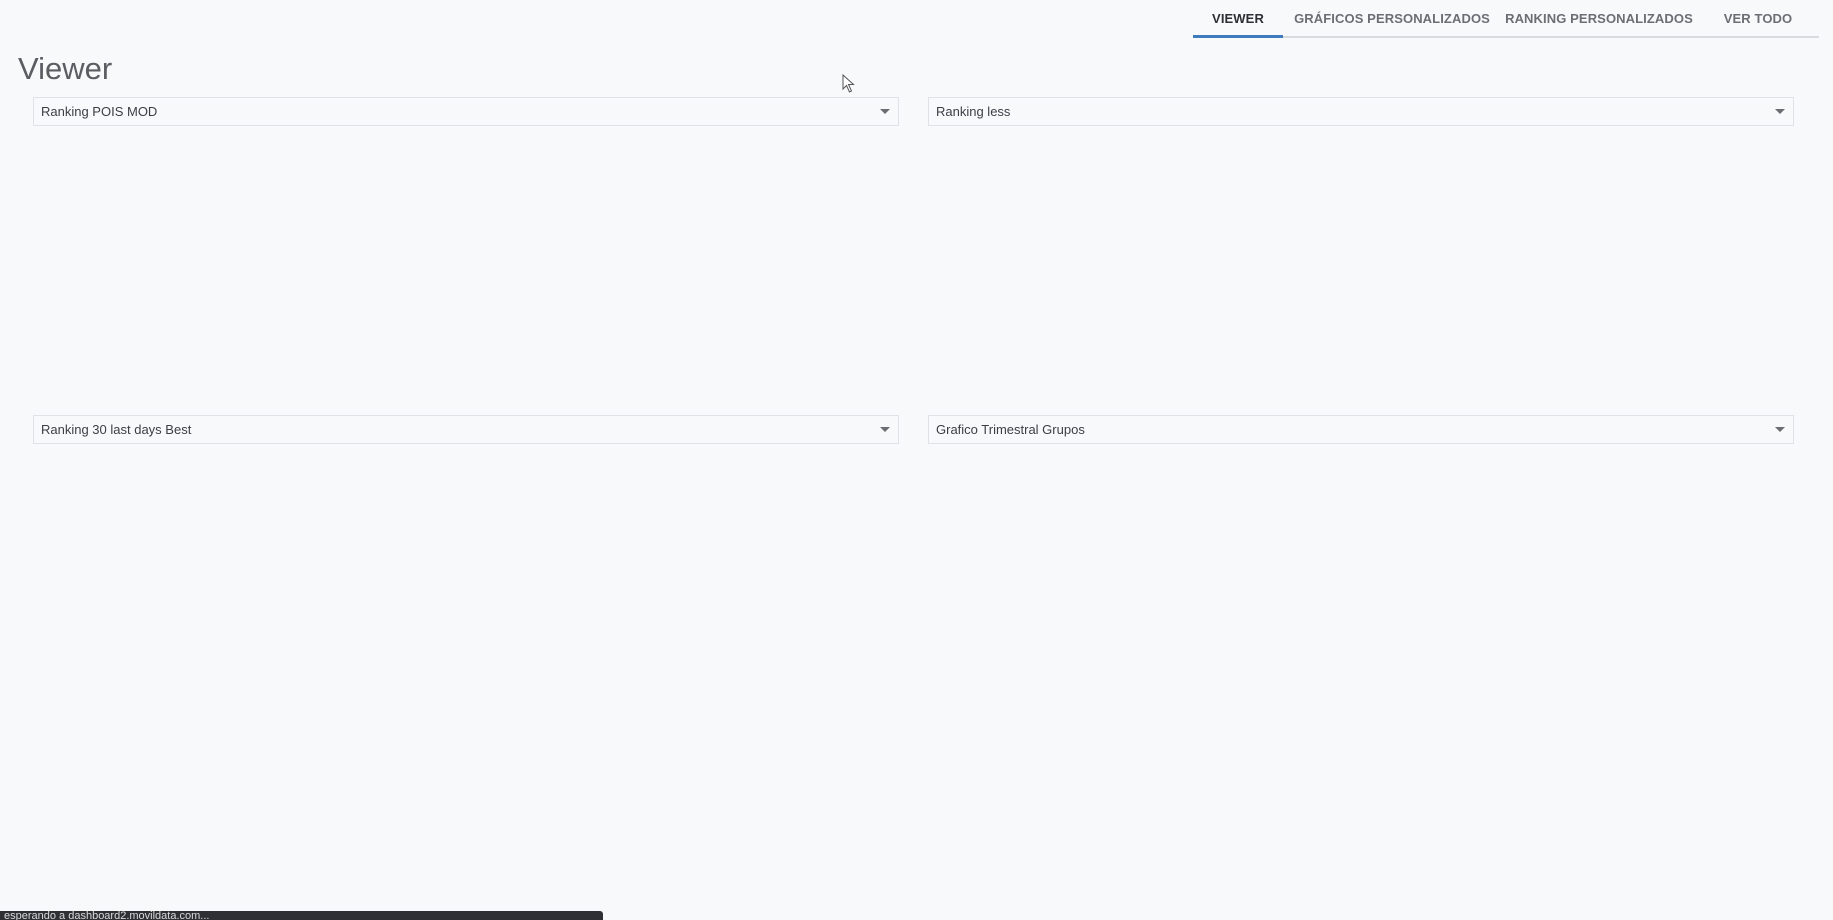 This screenshot has width=1833, height=920. Describe the element at coordinates (65, 68) in the screenshot. I see `page-title: Viewer` at that location.